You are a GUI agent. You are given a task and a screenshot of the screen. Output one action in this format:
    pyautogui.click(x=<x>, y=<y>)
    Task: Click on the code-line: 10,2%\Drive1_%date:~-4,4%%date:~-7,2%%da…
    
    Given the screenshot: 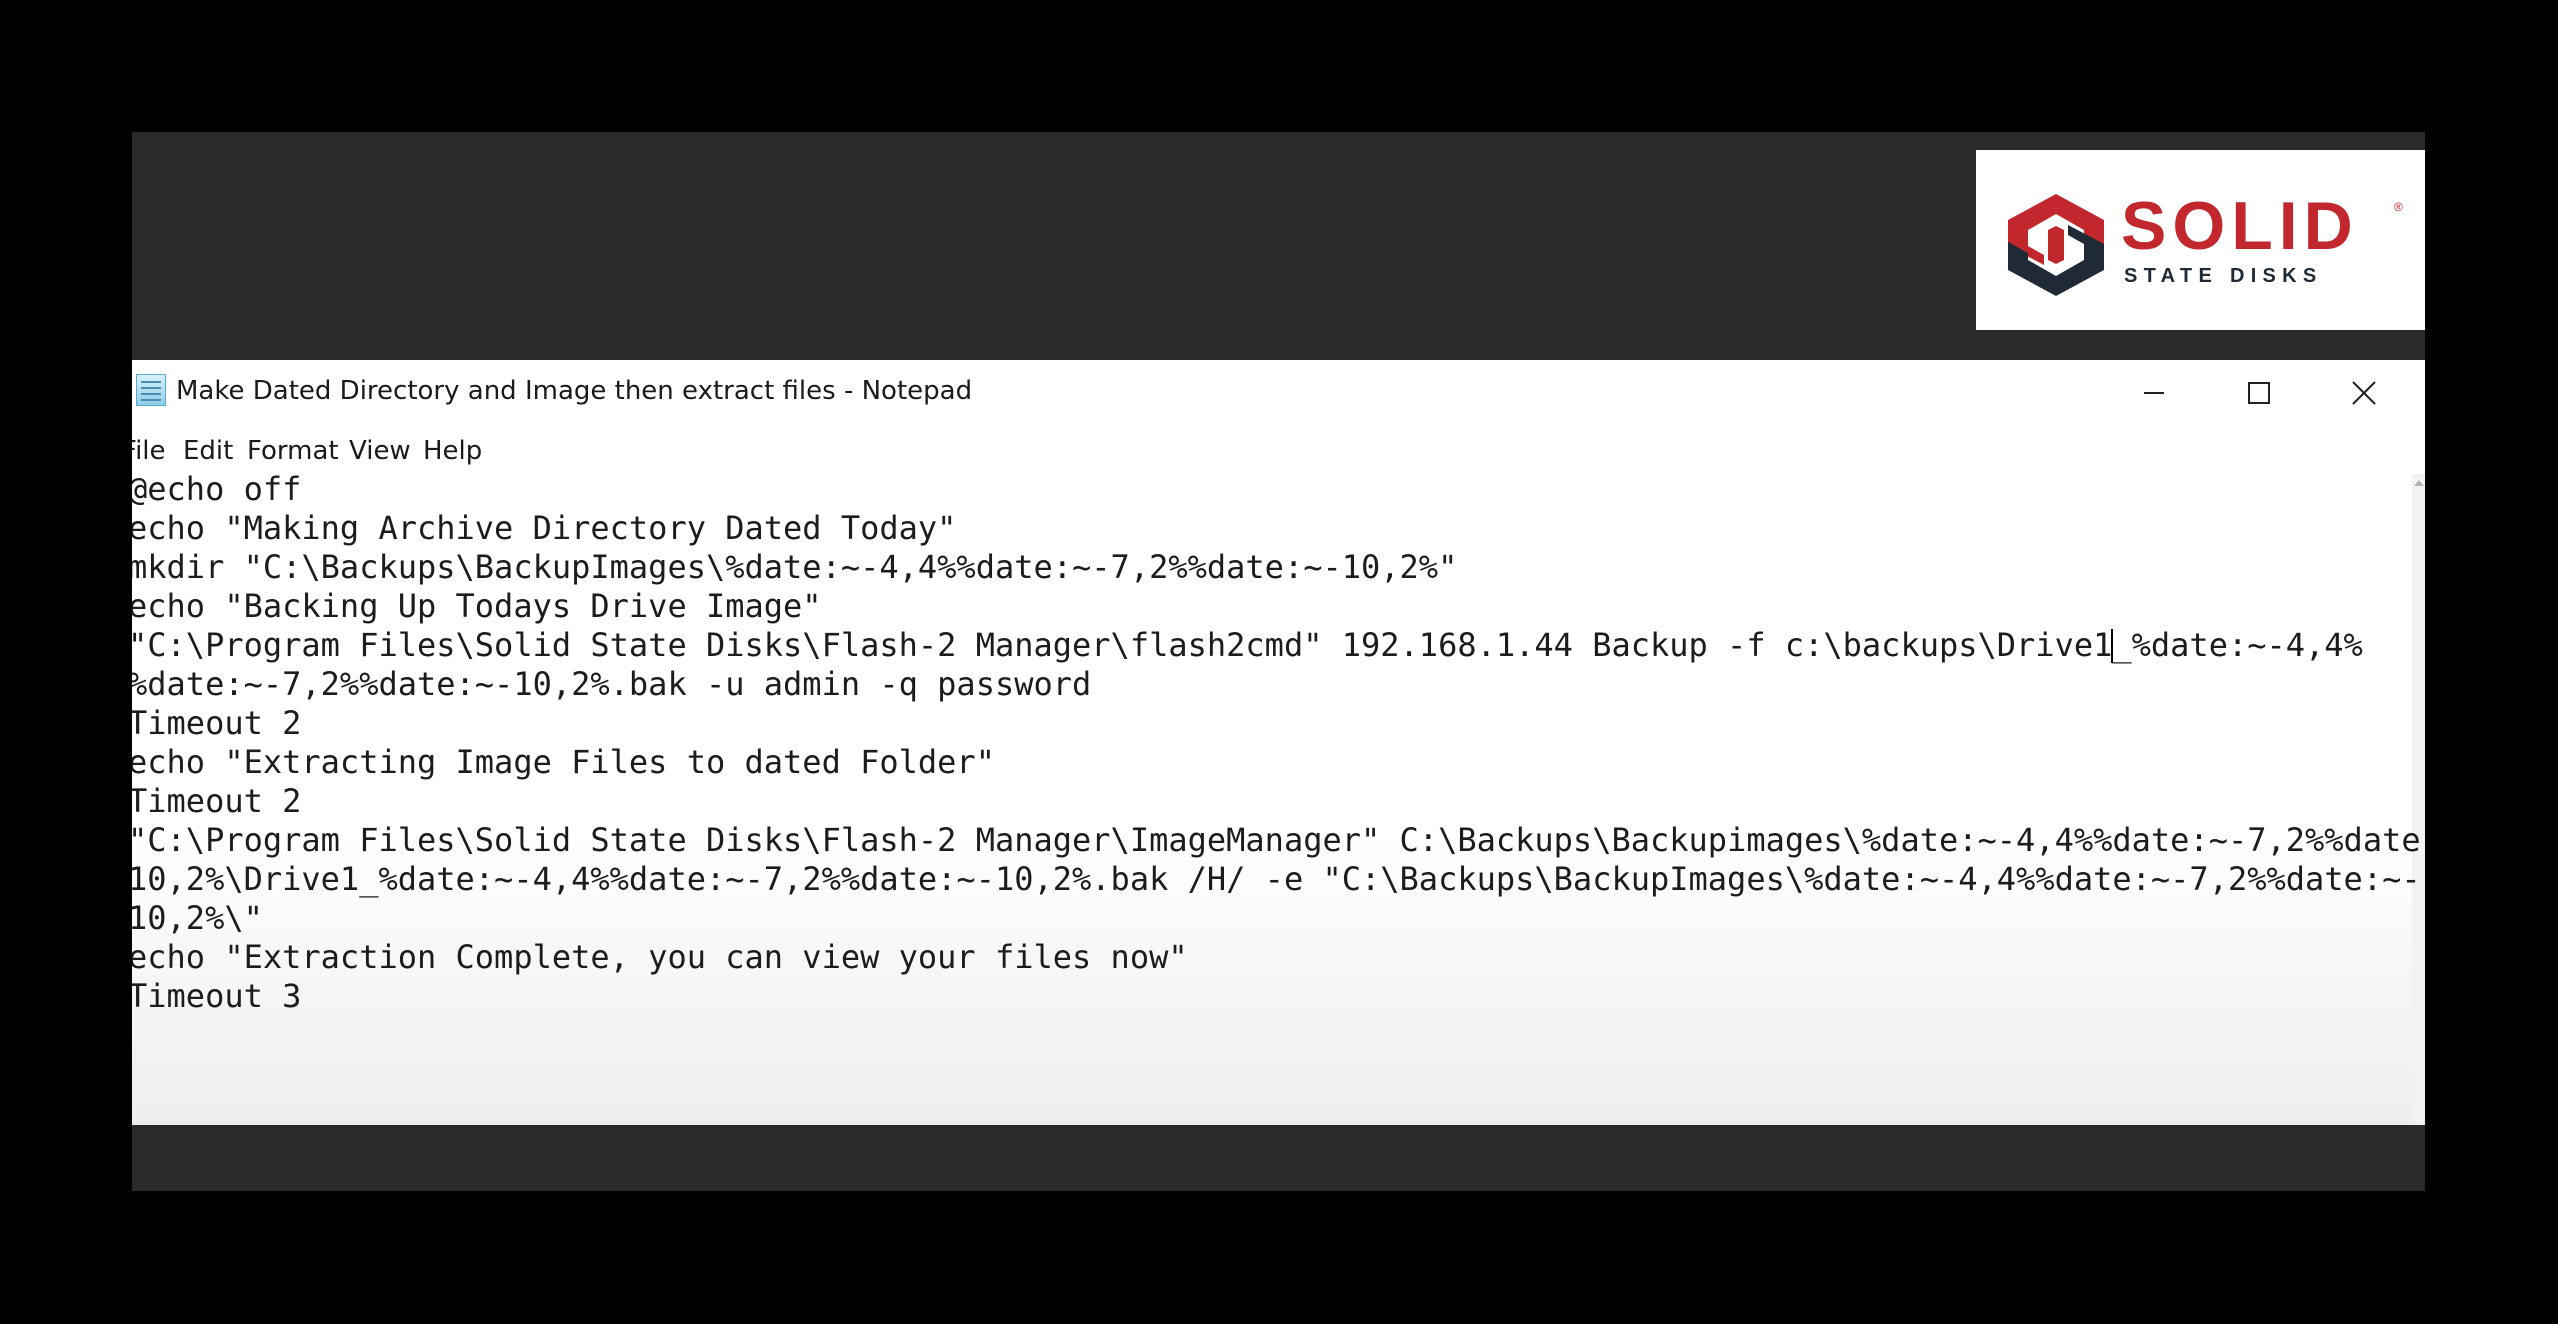 What is the action you would take?
    pyautogui.click(x=1276, y=879)
    